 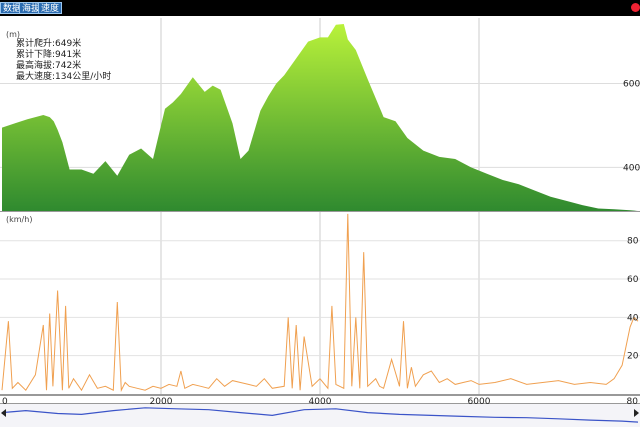 What do you see at coordinates (13, 34) in the screenshot?
I see `elevation-unit-label: (m)` at bounding box center [13, 34].